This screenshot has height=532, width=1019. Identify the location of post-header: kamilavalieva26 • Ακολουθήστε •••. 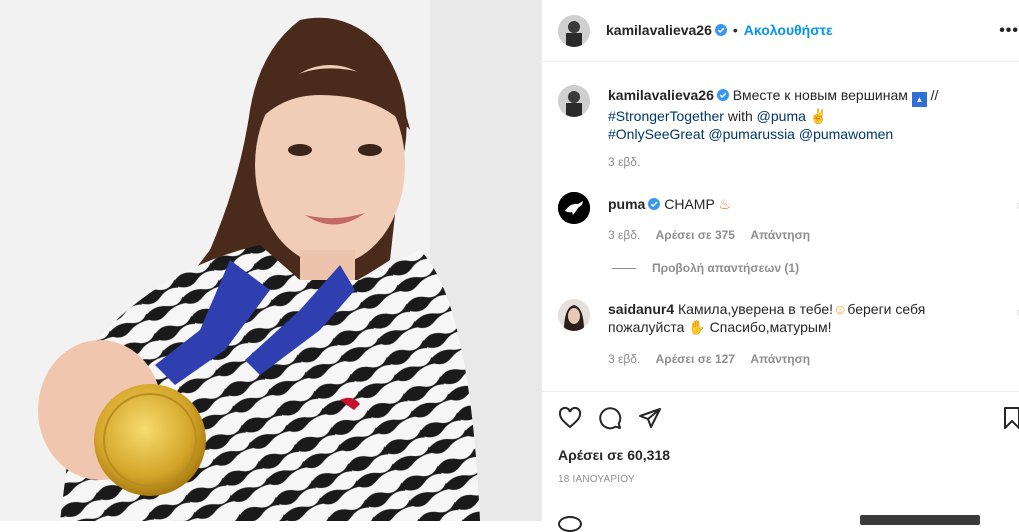
(780, 31).